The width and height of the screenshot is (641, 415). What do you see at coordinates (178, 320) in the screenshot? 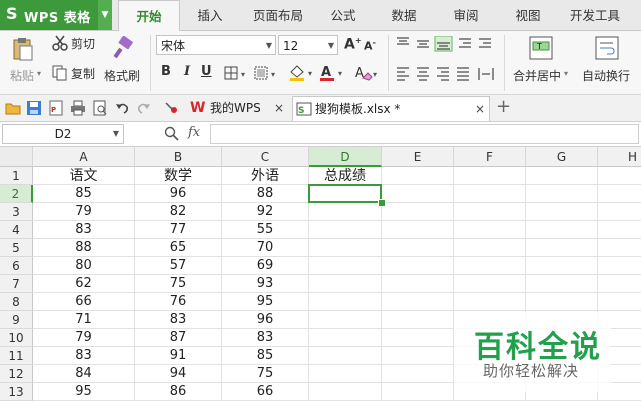
I see `cell-b9: 83` at bounding box center [178, 320].